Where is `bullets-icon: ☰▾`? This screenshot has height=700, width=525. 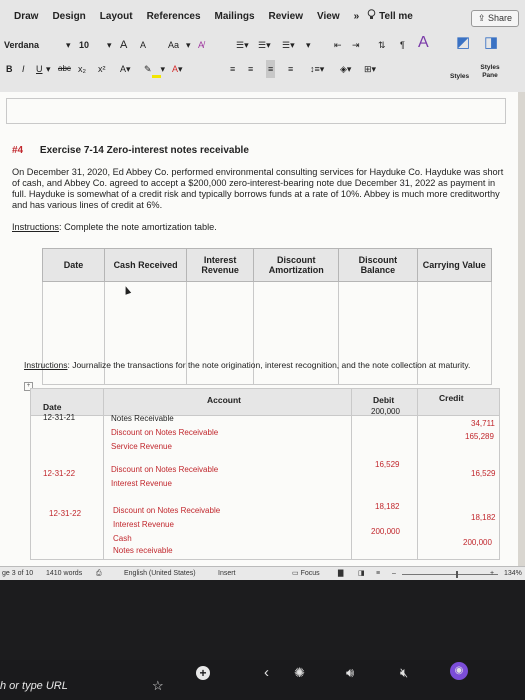 bullets-icon: ☰▾ is located at coordinates (242, 45).